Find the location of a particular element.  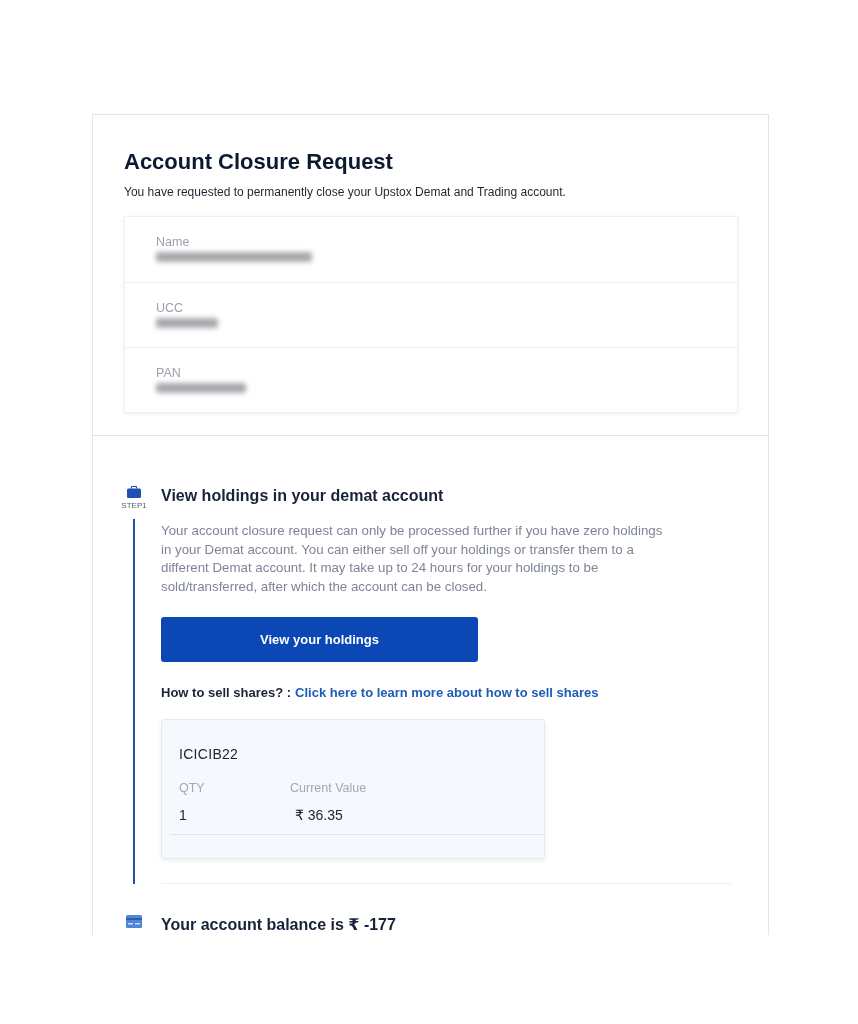

page-title: Account Closure Request is located at coordinates (259, 162).